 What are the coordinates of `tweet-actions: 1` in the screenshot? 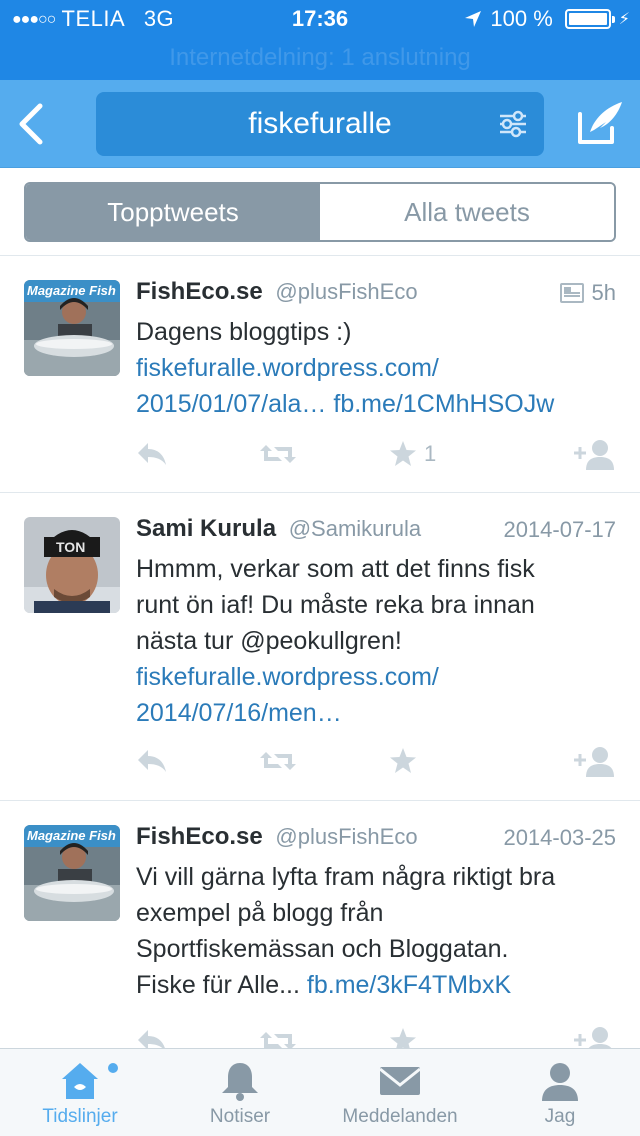 It's located at (376, 454).